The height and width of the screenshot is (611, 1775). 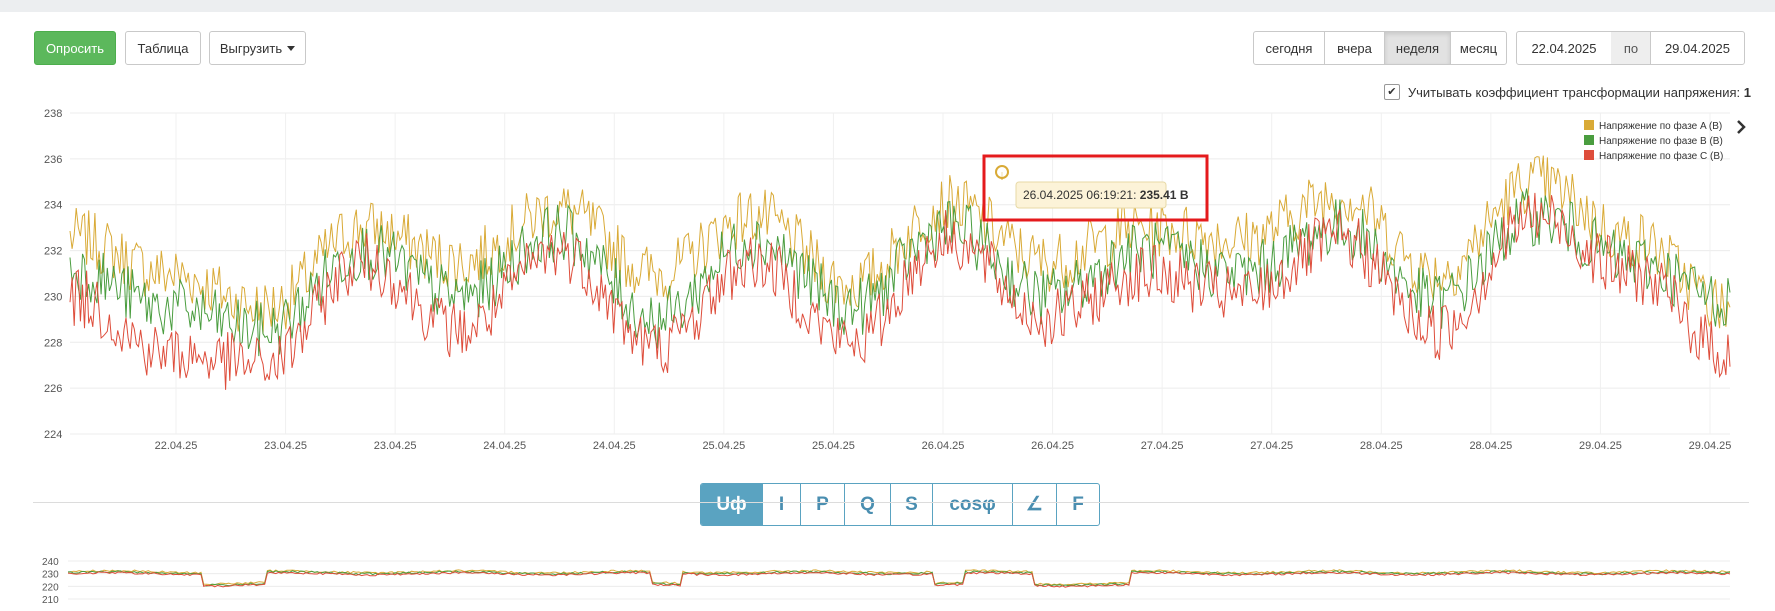 What do you see at coordinates (50, 562) in the screenshot?
I see `navigator-y-tick-label: 240` at bounding box center [50, 562].